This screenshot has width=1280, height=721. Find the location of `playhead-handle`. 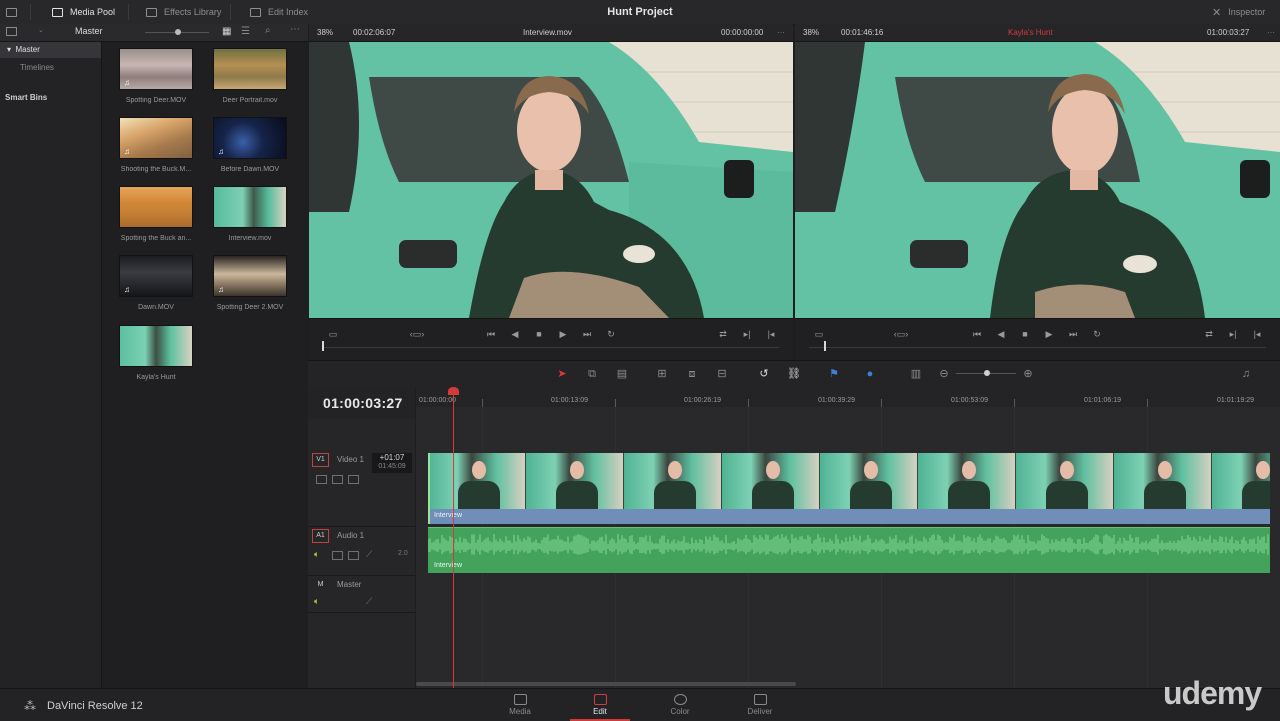

playhead-handle is located at coordinates (453, 391).